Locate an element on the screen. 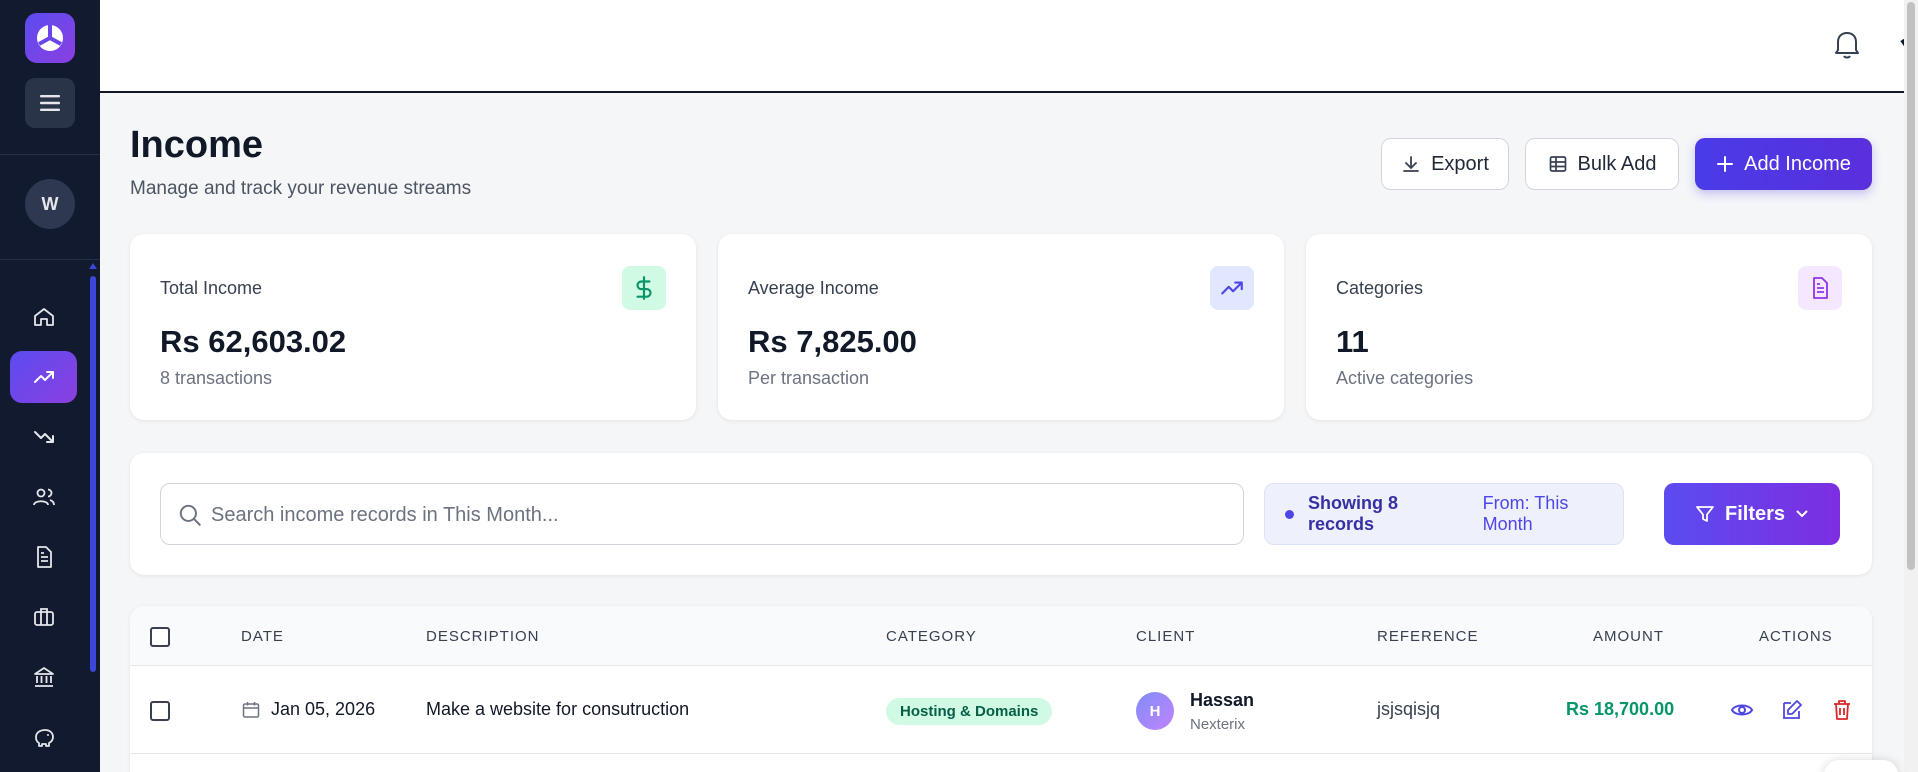  column-header-amount: AMOUNT is located at coordinates (1628, 636).